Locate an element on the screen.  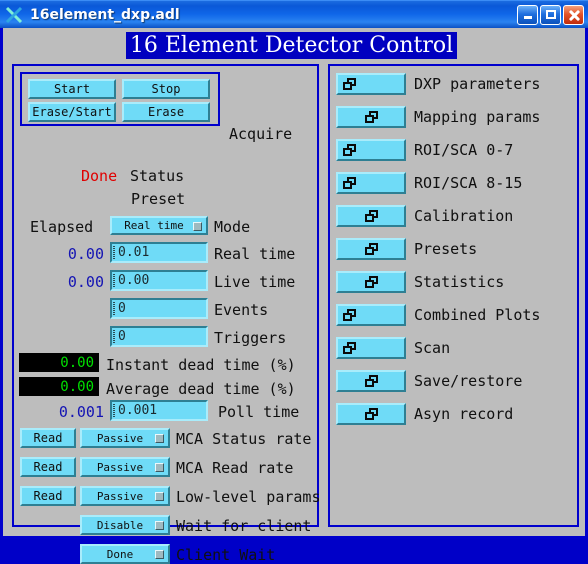
low-level-params-dropdown: Passive is located at coordinates (125, 496).